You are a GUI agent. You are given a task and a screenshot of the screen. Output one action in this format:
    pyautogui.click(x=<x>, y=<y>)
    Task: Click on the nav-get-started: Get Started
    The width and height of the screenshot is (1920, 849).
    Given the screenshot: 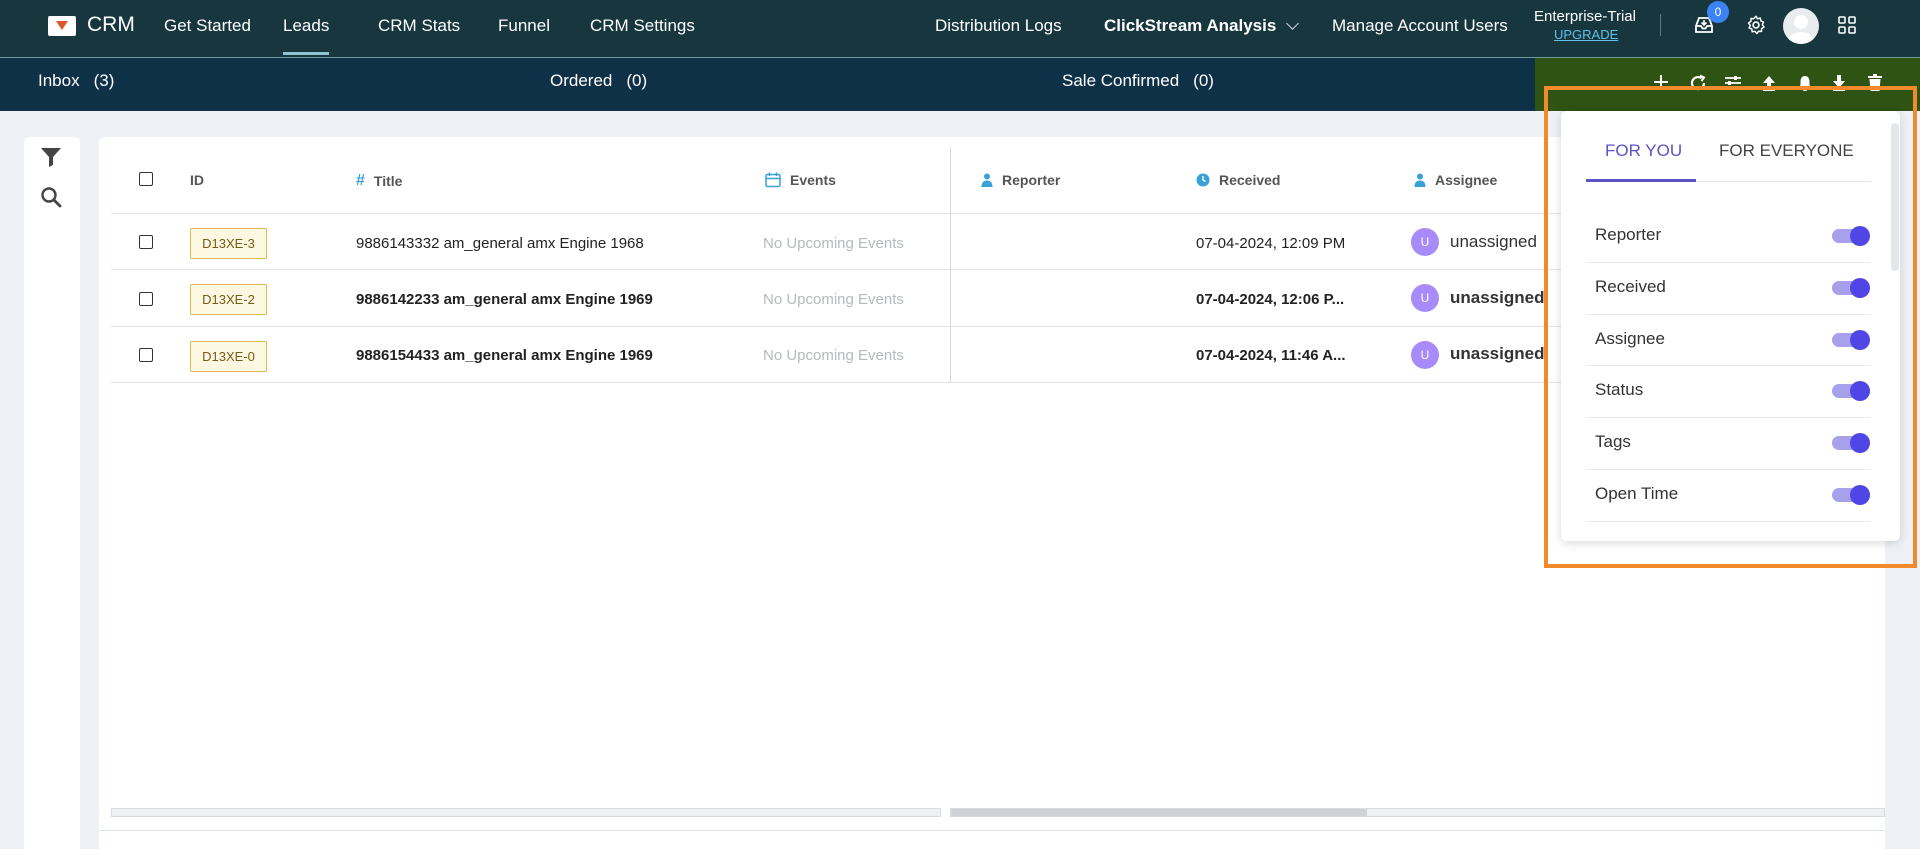 What is the action you would take?
    pyautogui.click(x=207, y=26)
    